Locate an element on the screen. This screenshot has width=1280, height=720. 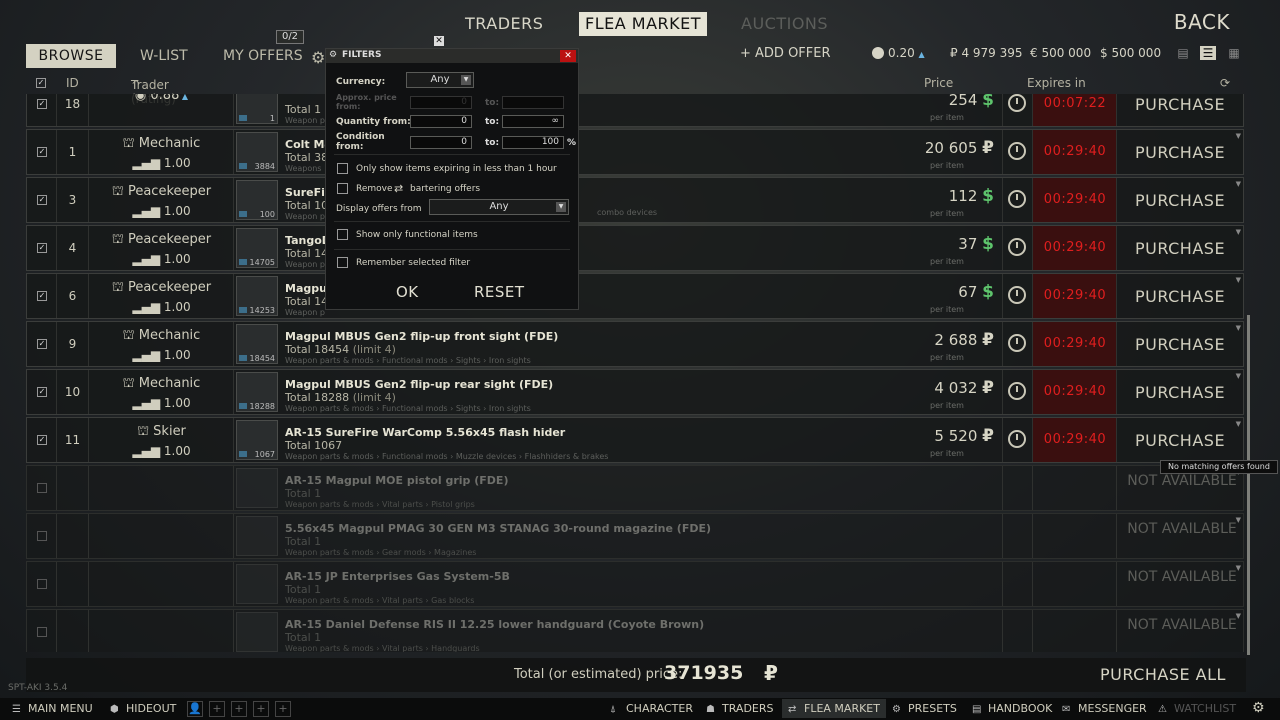
flea-market-button: ⇄ FLEA MARKET is located at coordinates (834, 708).